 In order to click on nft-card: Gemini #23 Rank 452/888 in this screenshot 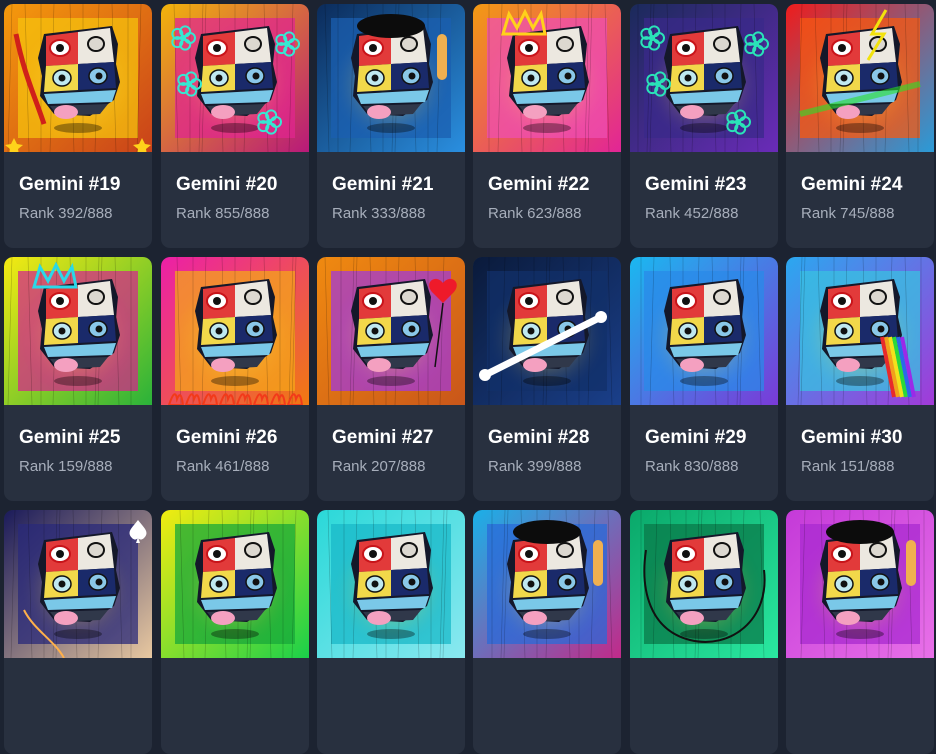, I will do `click(704, 126)`.